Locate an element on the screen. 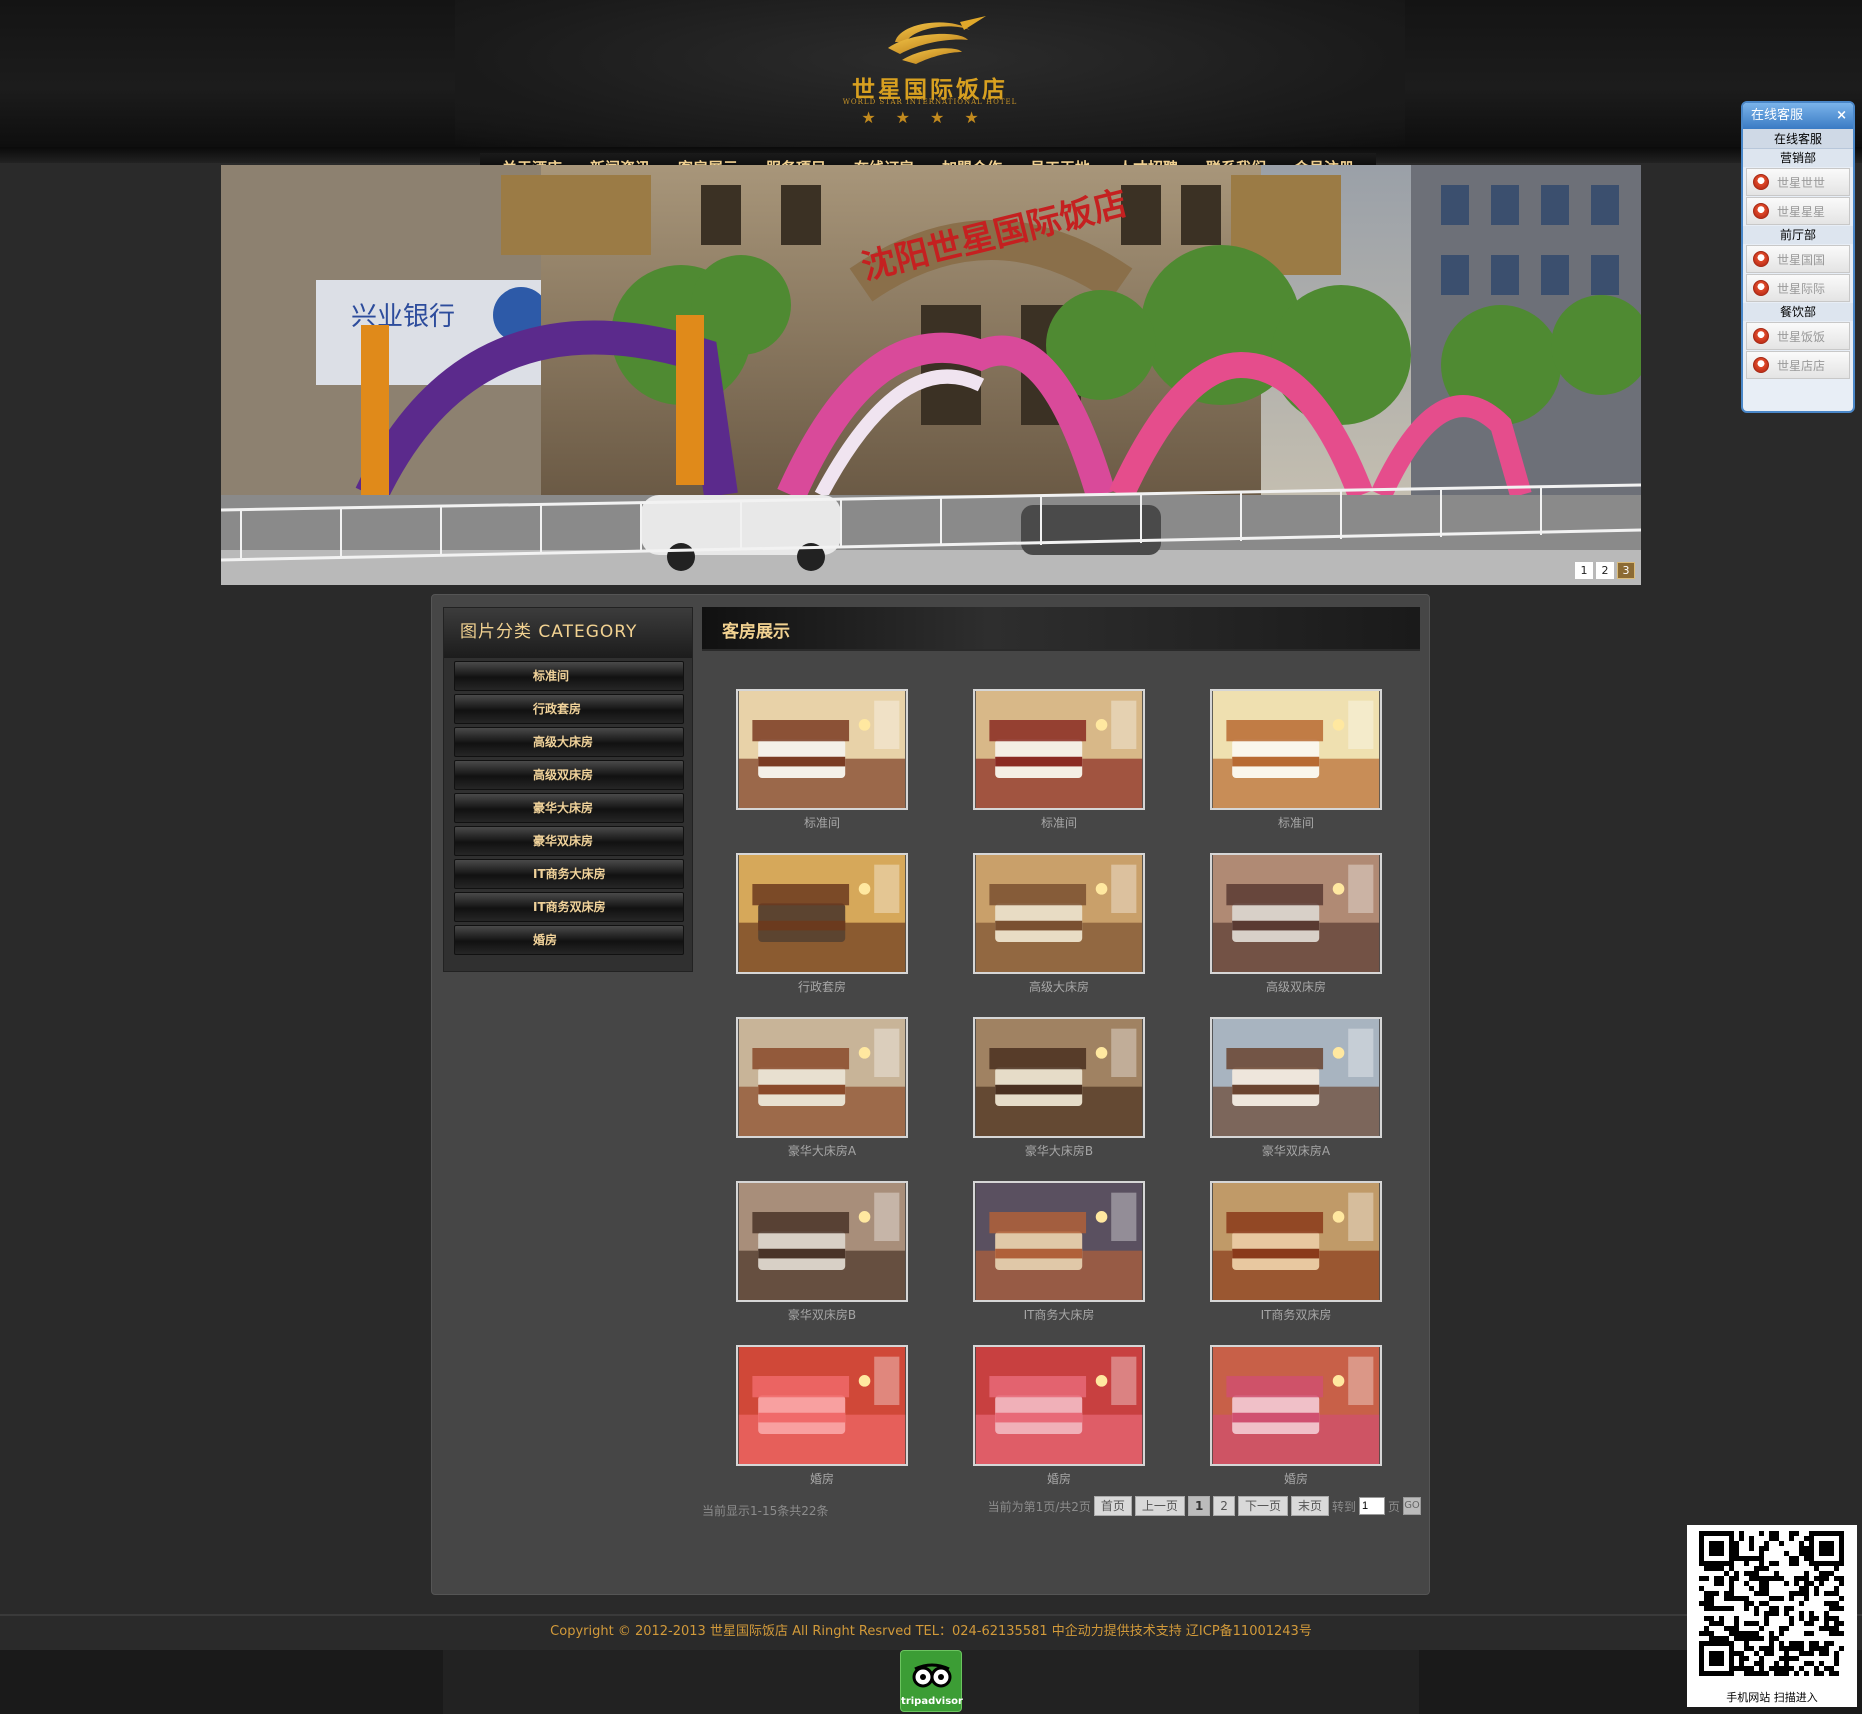 Image resolution: width=1862 pixels, height=1714 pixels. service-header: 在线客服 × is located at coordinates (1798, 116).